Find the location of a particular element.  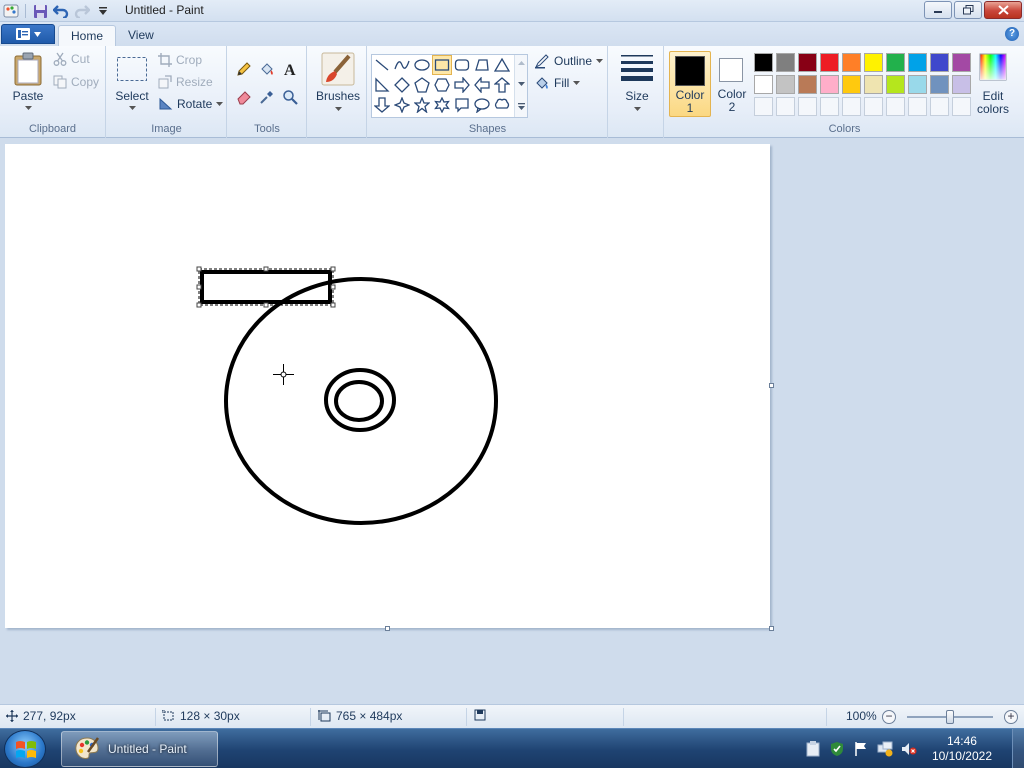

scroll-up-icon is located at coordinates (521, 63).